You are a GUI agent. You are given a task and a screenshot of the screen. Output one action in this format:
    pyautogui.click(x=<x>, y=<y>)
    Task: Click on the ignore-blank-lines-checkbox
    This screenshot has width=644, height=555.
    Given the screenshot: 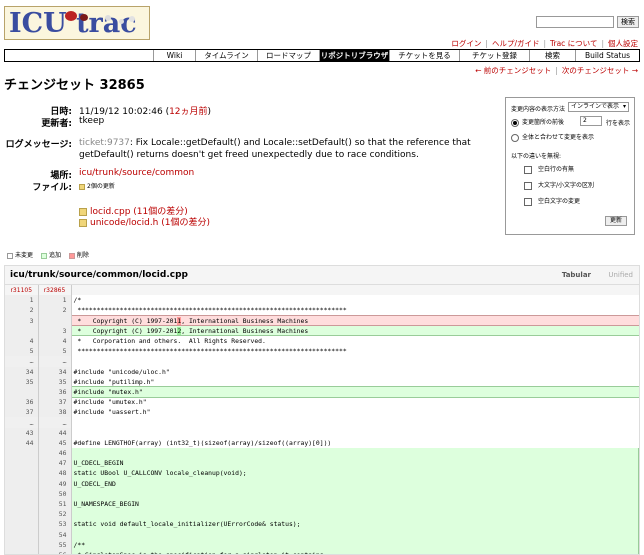 What is the action you would take?
    pyautogui.click(x=528, y=169)
    